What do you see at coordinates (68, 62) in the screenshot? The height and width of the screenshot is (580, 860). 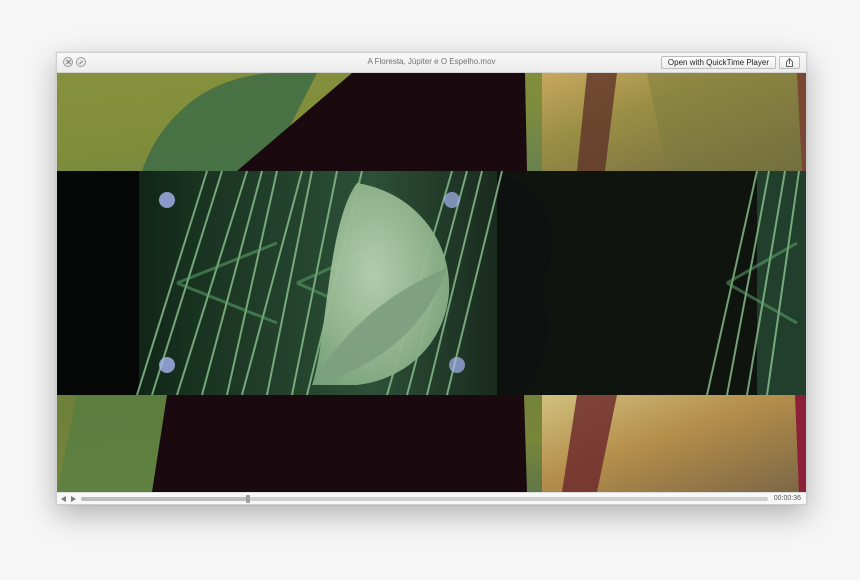 I see `close-button` at bounding box center [68, 62].